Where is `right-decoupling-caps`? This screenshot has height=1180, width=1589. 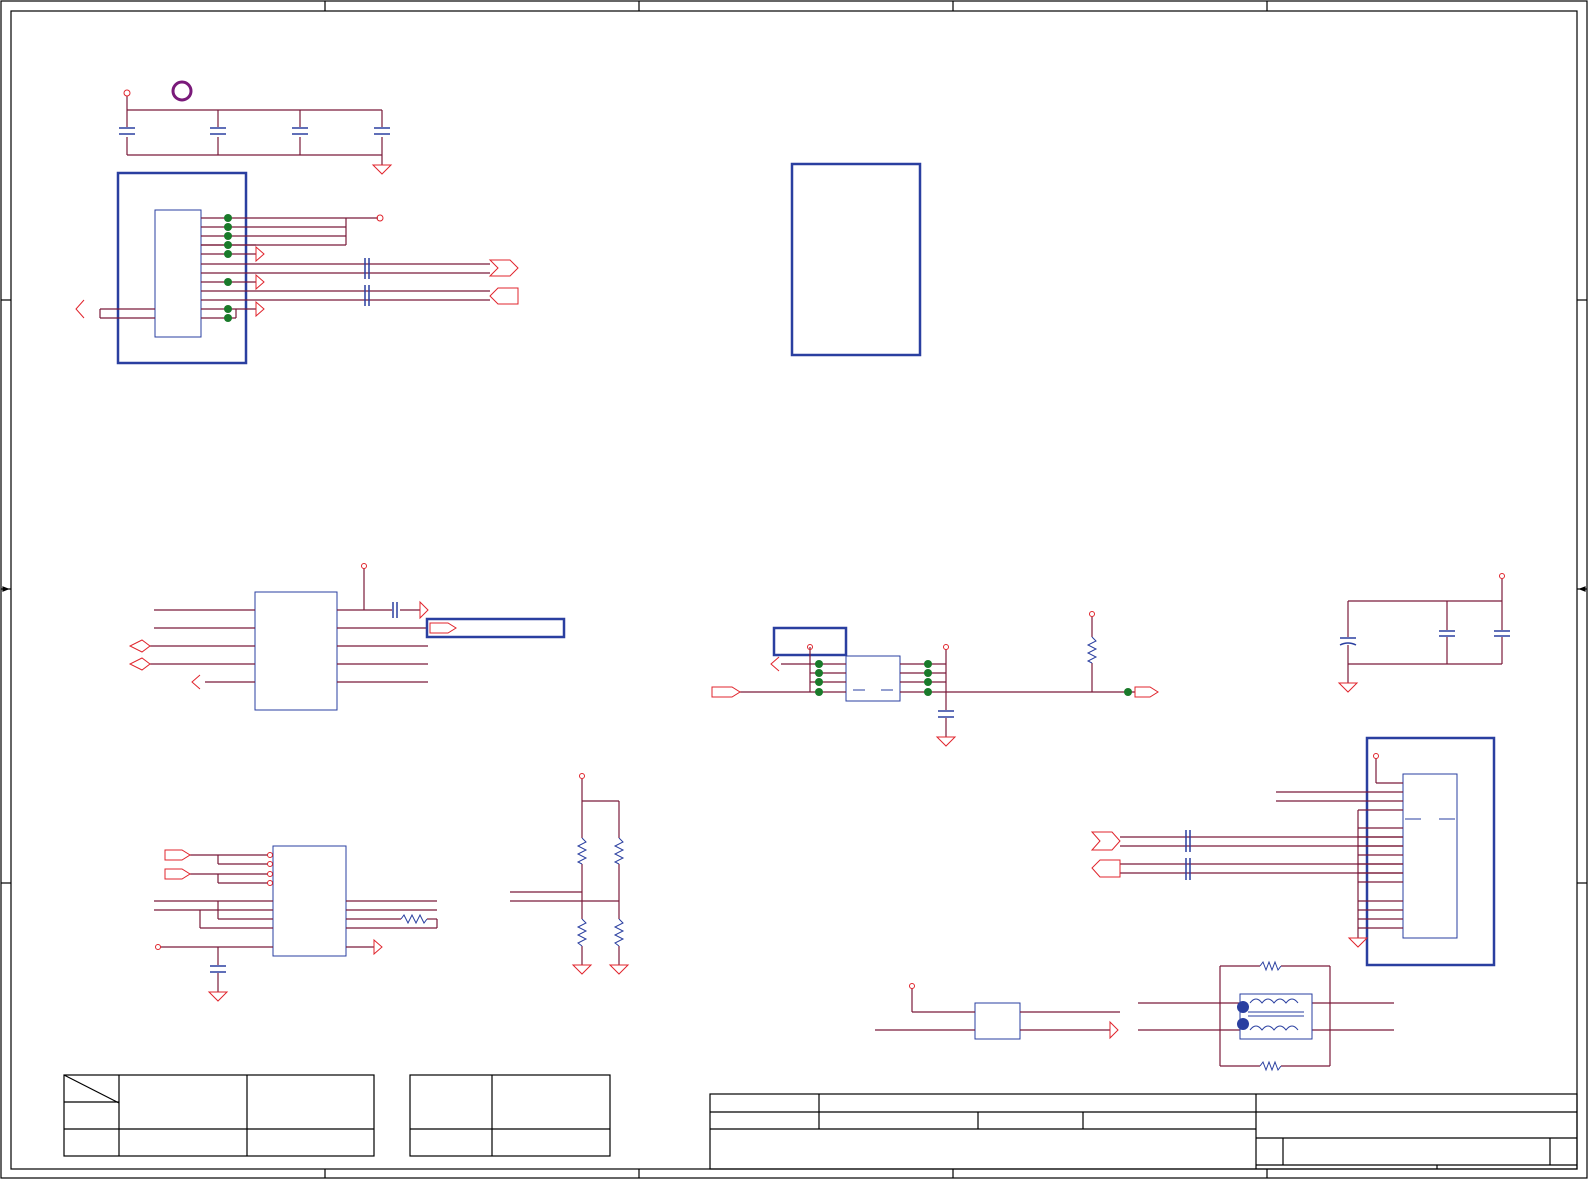
right-decoupling-caps is located at coordinates (1423, 633).